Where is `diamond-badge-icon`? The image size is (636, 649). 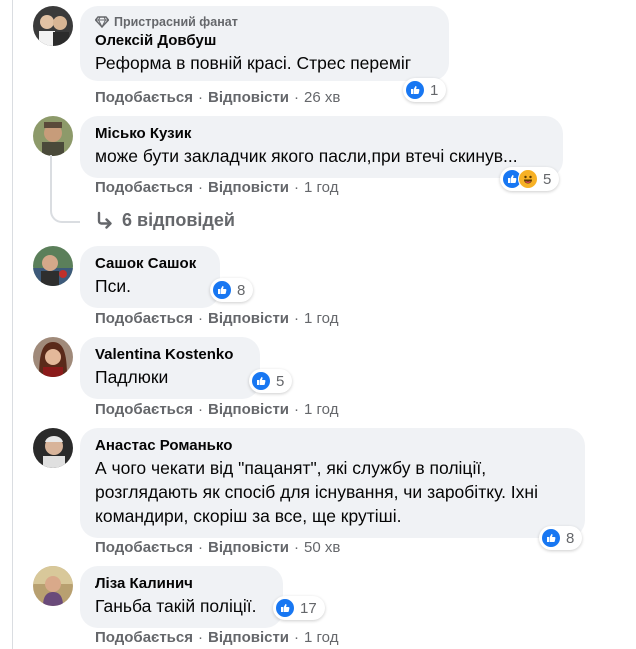
diamond-badge-icon is located at coordinates (102, 22).